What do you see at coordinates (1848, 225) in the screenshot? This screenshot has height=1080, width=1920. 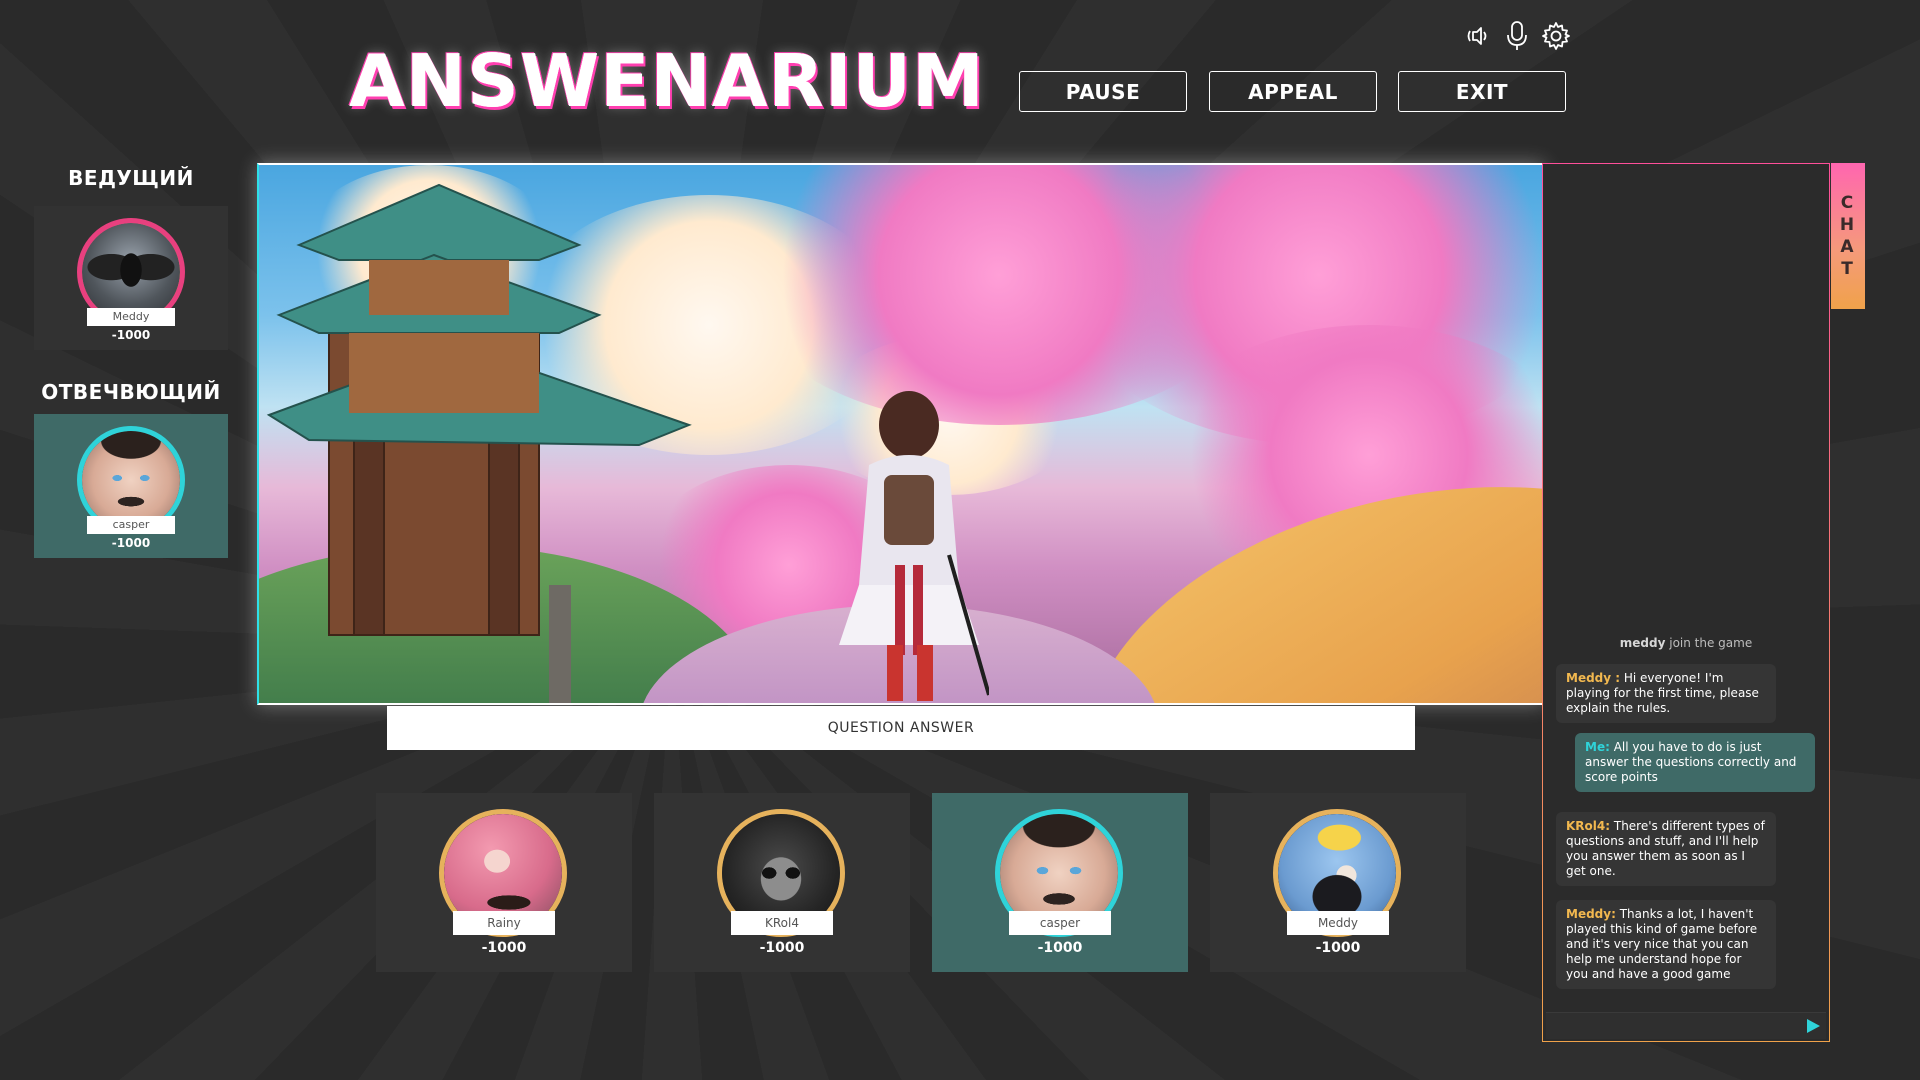 I see `chat-tab-letter: H` at bounding box center [1848, 225].